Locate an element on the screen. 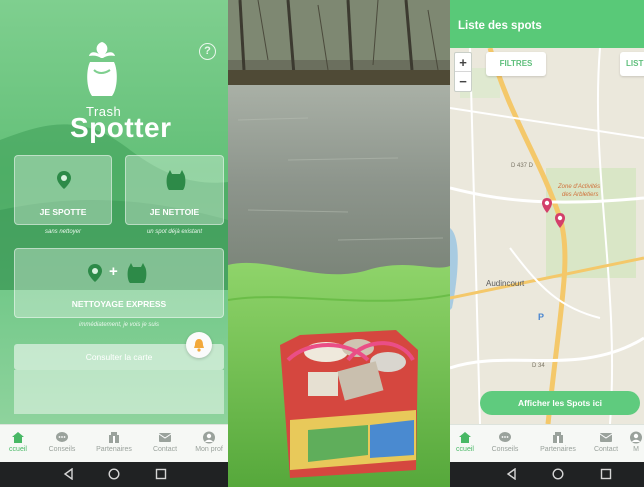  spot-button: JE SPOTTE is located at coordinates (63, 190).